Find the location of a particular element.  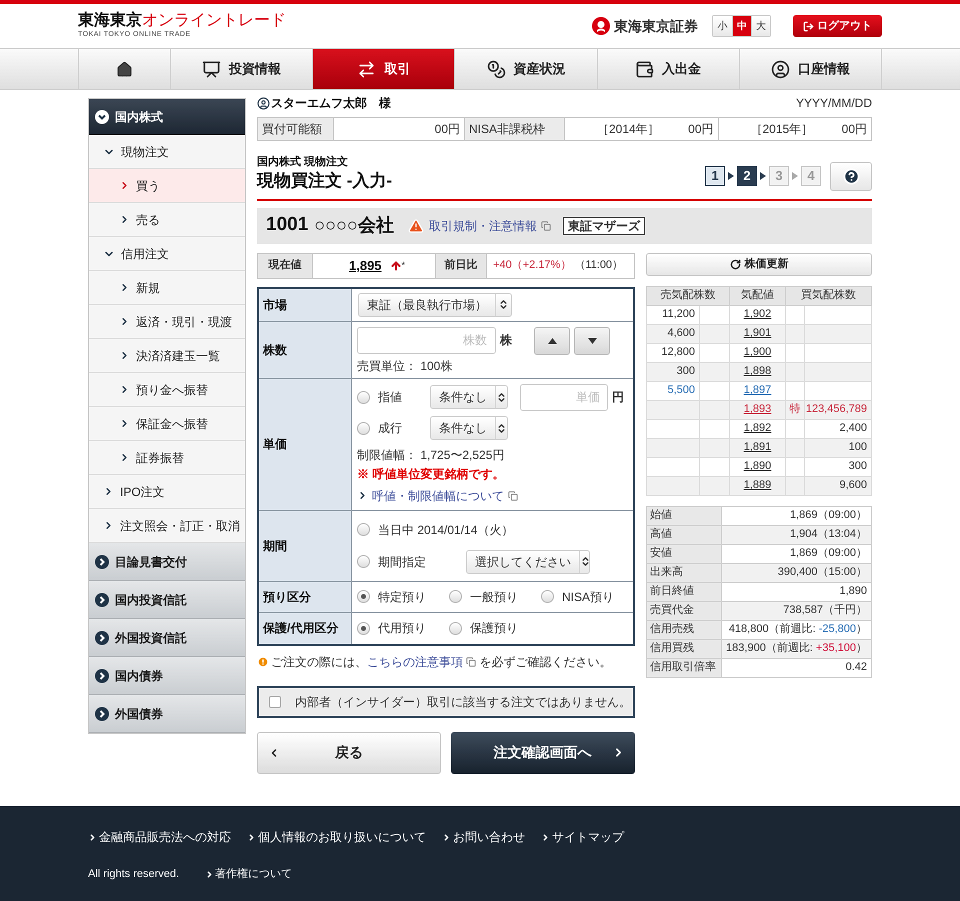

sidebar-item: 注文照会・訂正・取消 is located at coordinates (167, 526).